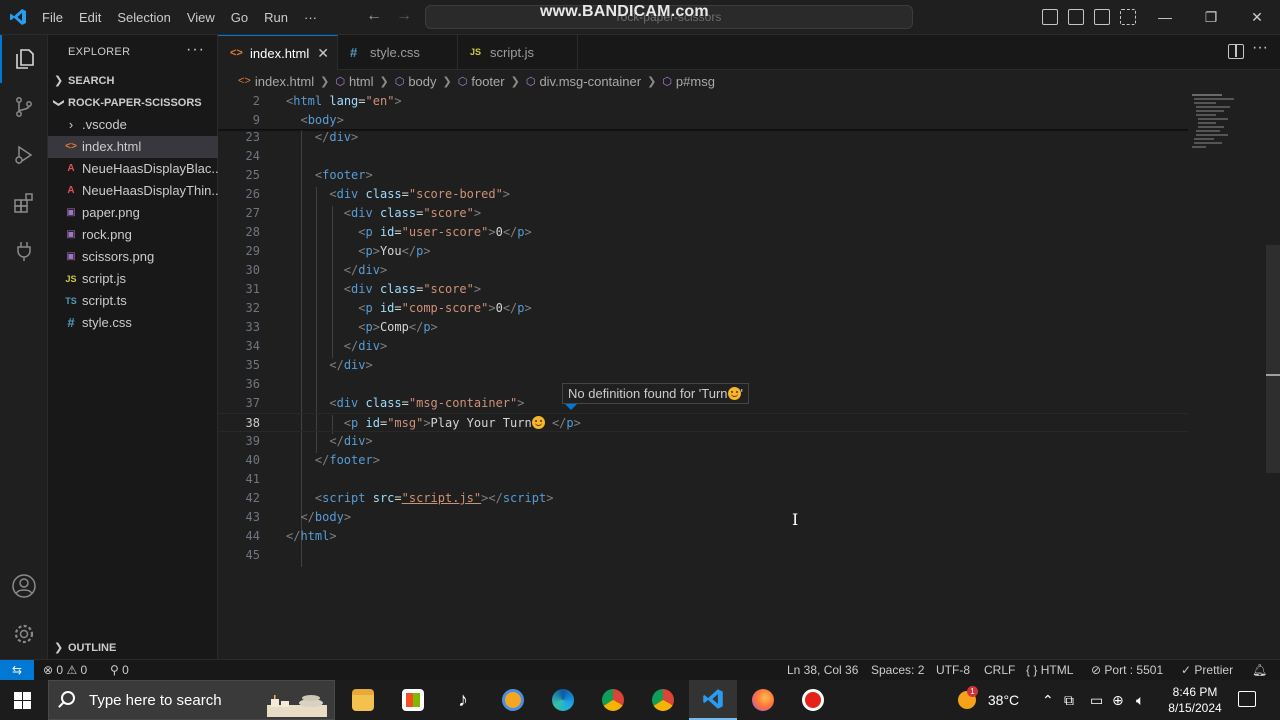 The image size is (1280, 720). What do you see at coordinates (813, 700) in the screenshot?
I see `bandicam-record-icon` at bounding box center [813, 700].